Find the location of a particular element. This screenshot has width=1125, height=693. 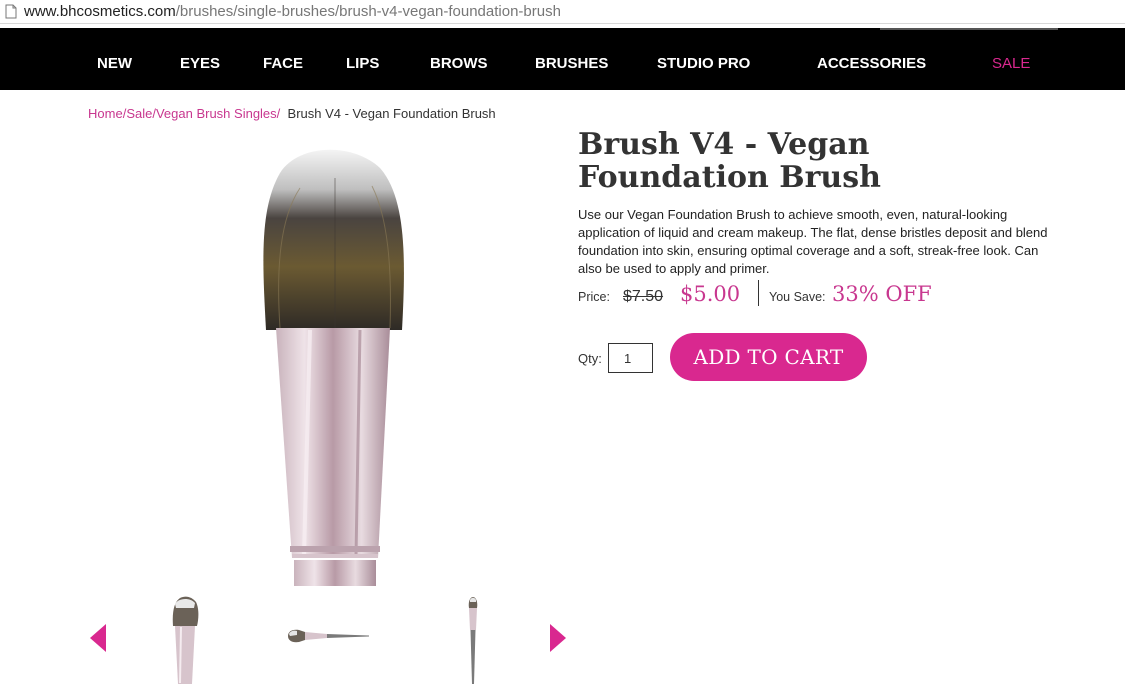

breadcrumb-sale: Sale is located at coordinates (139, 113).